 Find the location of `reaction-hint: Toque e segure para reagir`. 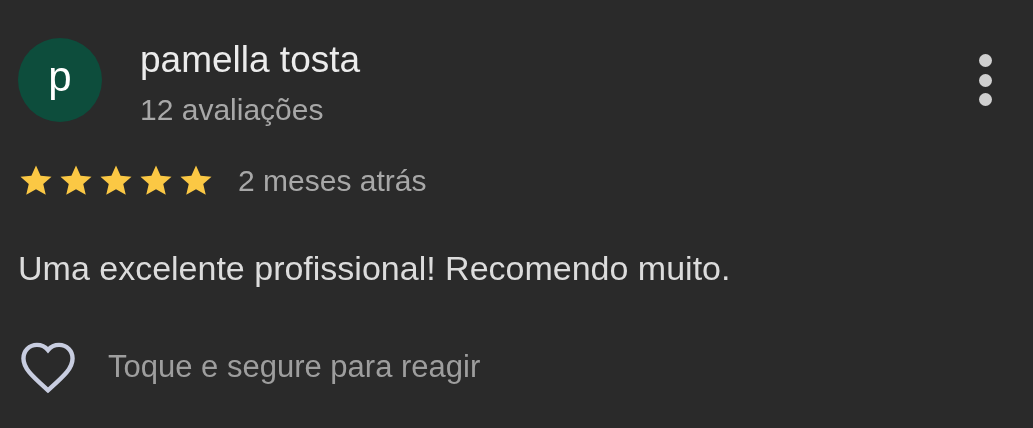

reaction-hint: Toque e segure para reagir is located at coordinates (294, 367).